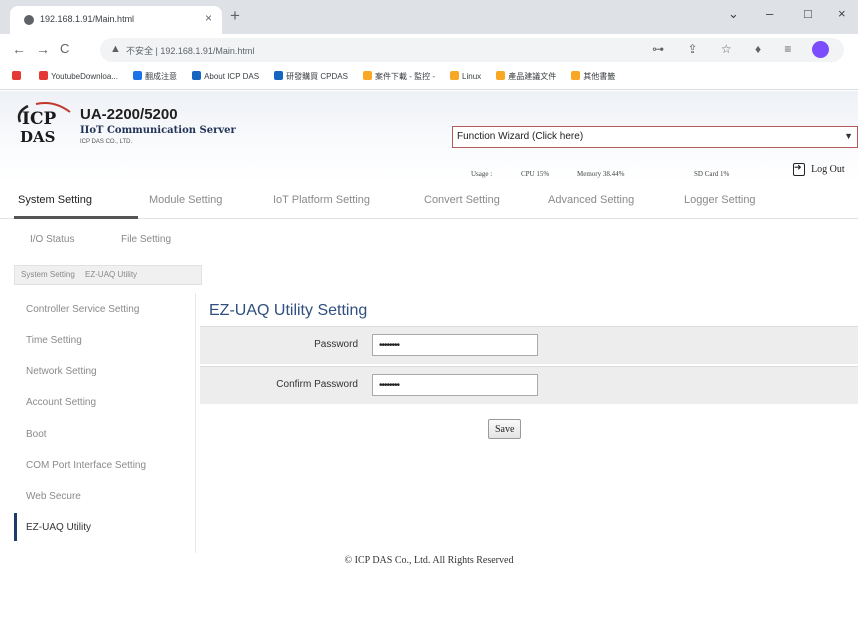 Image resolution: width=858 pixels, height=628 pixels. I want to click on url-text: 192.168.1.91/Main.html, so click(207, 51).